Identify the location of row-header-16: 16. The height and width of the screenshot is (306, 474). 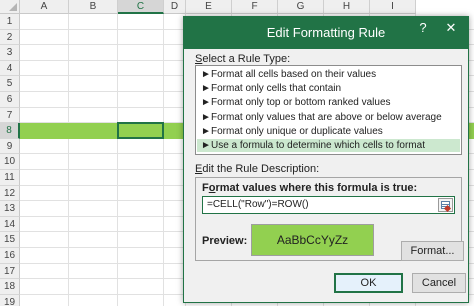
(10, 256).